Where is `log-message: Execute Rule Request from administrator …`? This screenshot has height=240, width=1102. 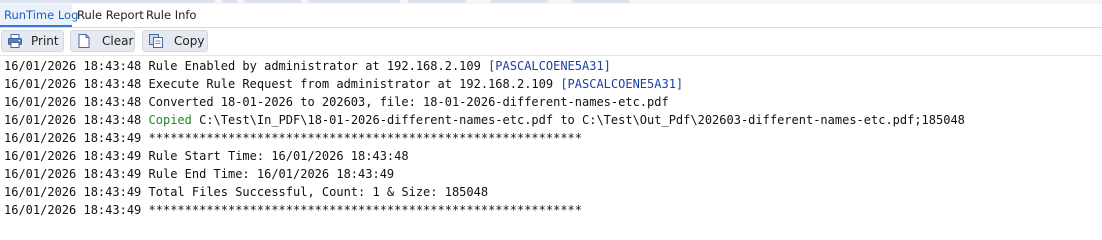 log-message: Execute Rule Request from administrator … is located at coordinates (354, 84).